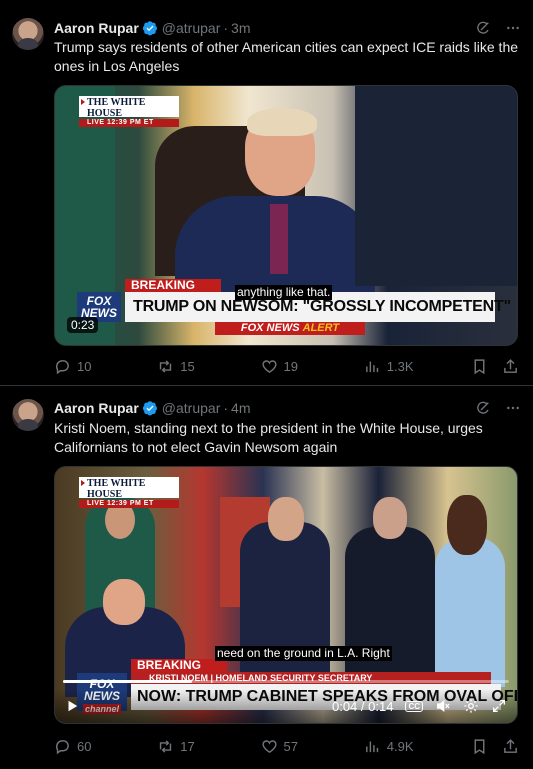 Image resolution: width=533 pixels, height=769 pixels. I want to click on video-caption: need on the ground in L.A. Right, so click(303, 653).